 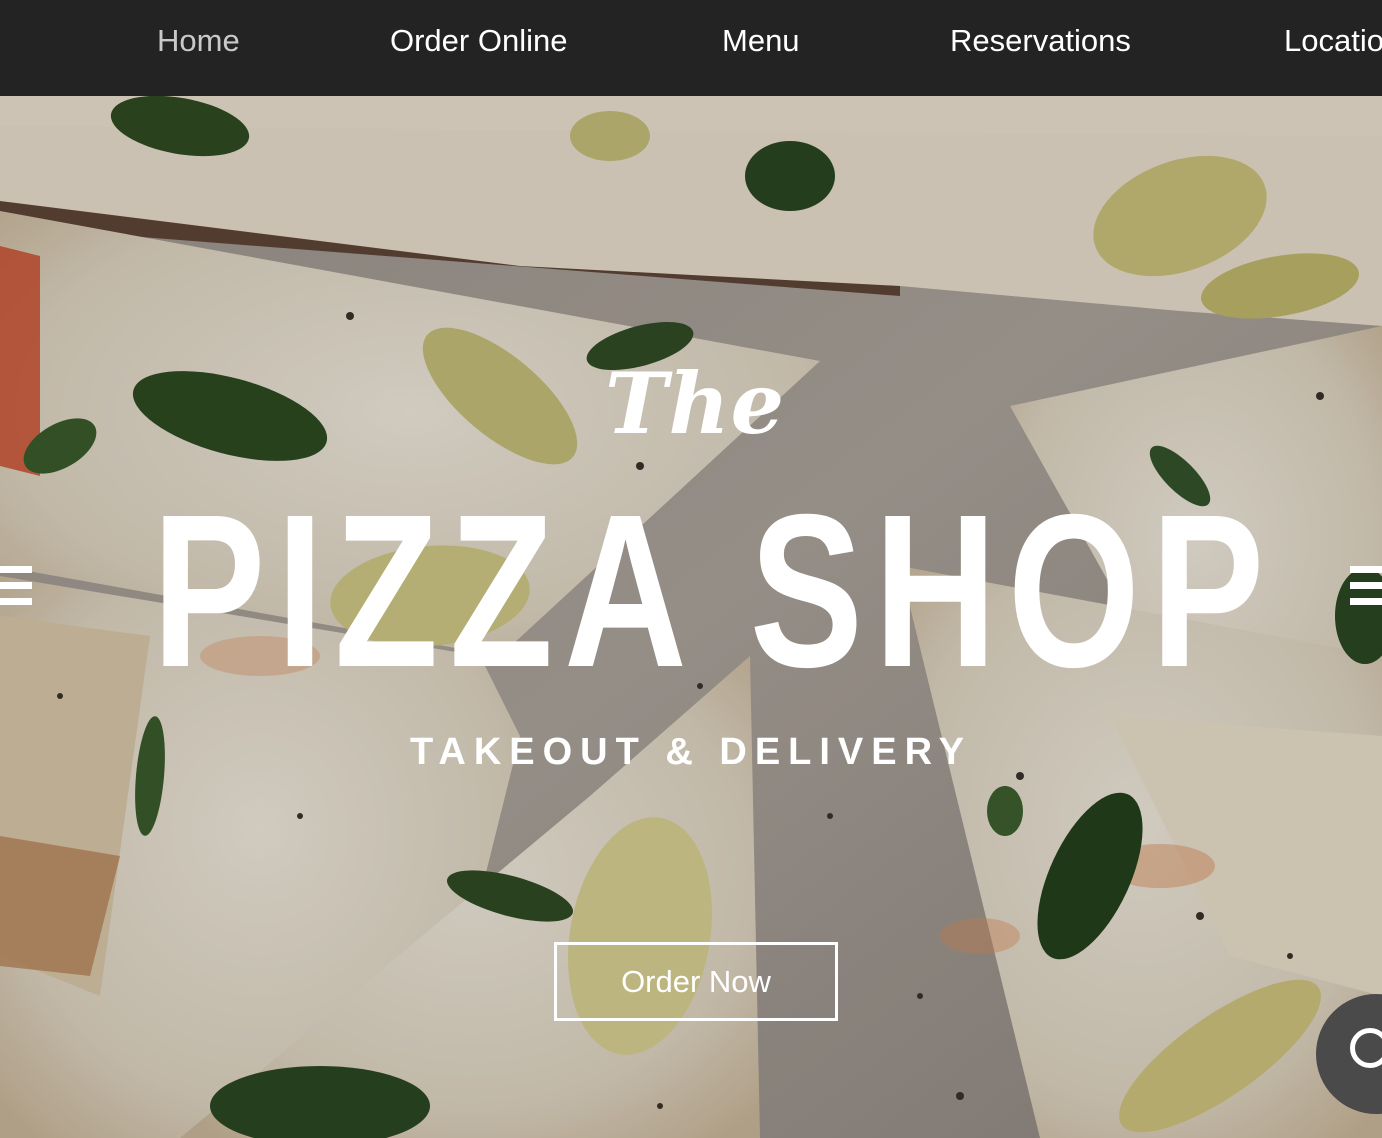 I want to click on chat-icon, so click(x=1366, y=1048).